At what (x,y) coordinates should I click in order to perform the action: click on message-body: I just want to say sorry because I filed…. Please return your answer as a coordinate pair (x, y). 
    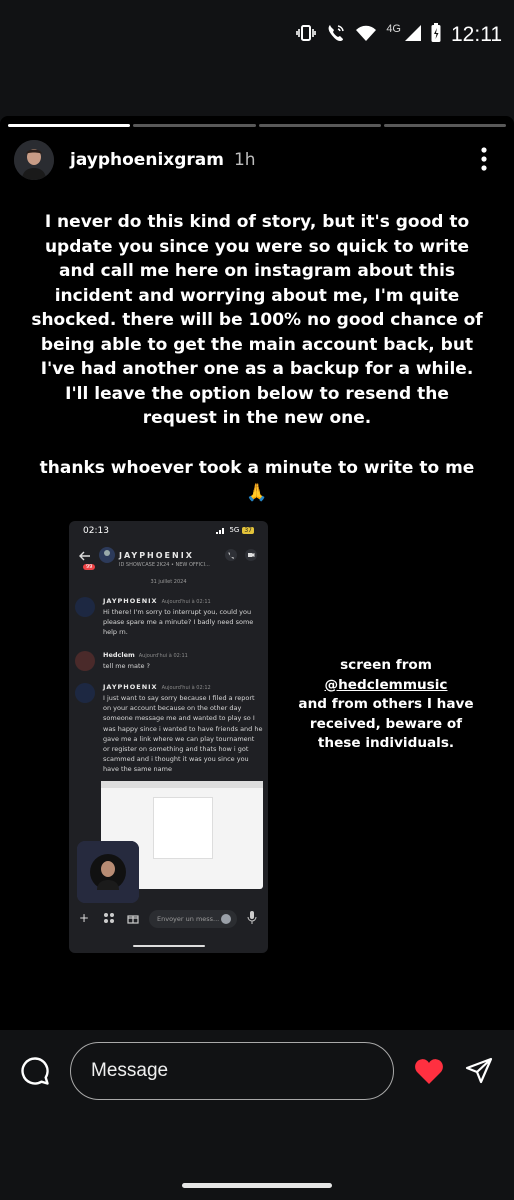
    Looking at the image, I should click on (183, 734).